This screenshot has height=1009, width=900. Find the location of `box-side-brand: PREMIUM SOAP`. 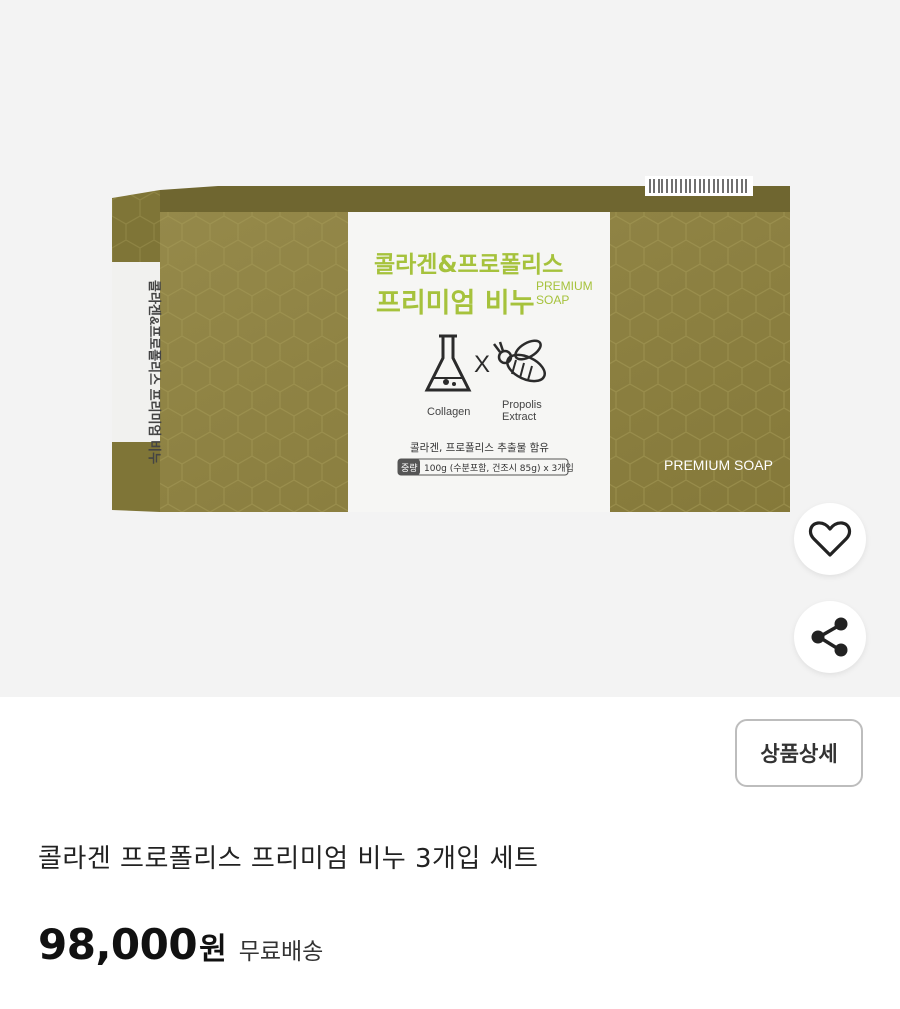

box-side-brand: PREMIUM SOAP is located at coordinates (718, 465).